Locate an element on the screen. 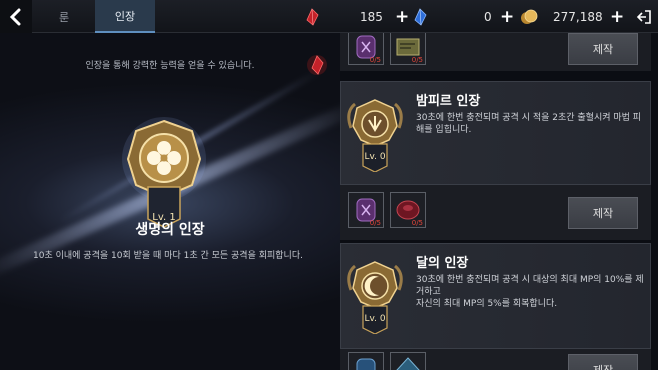 This screenshot has height=370, width=658. emblem-title: 밤피르 인장 is located at coordinates (448, 101).